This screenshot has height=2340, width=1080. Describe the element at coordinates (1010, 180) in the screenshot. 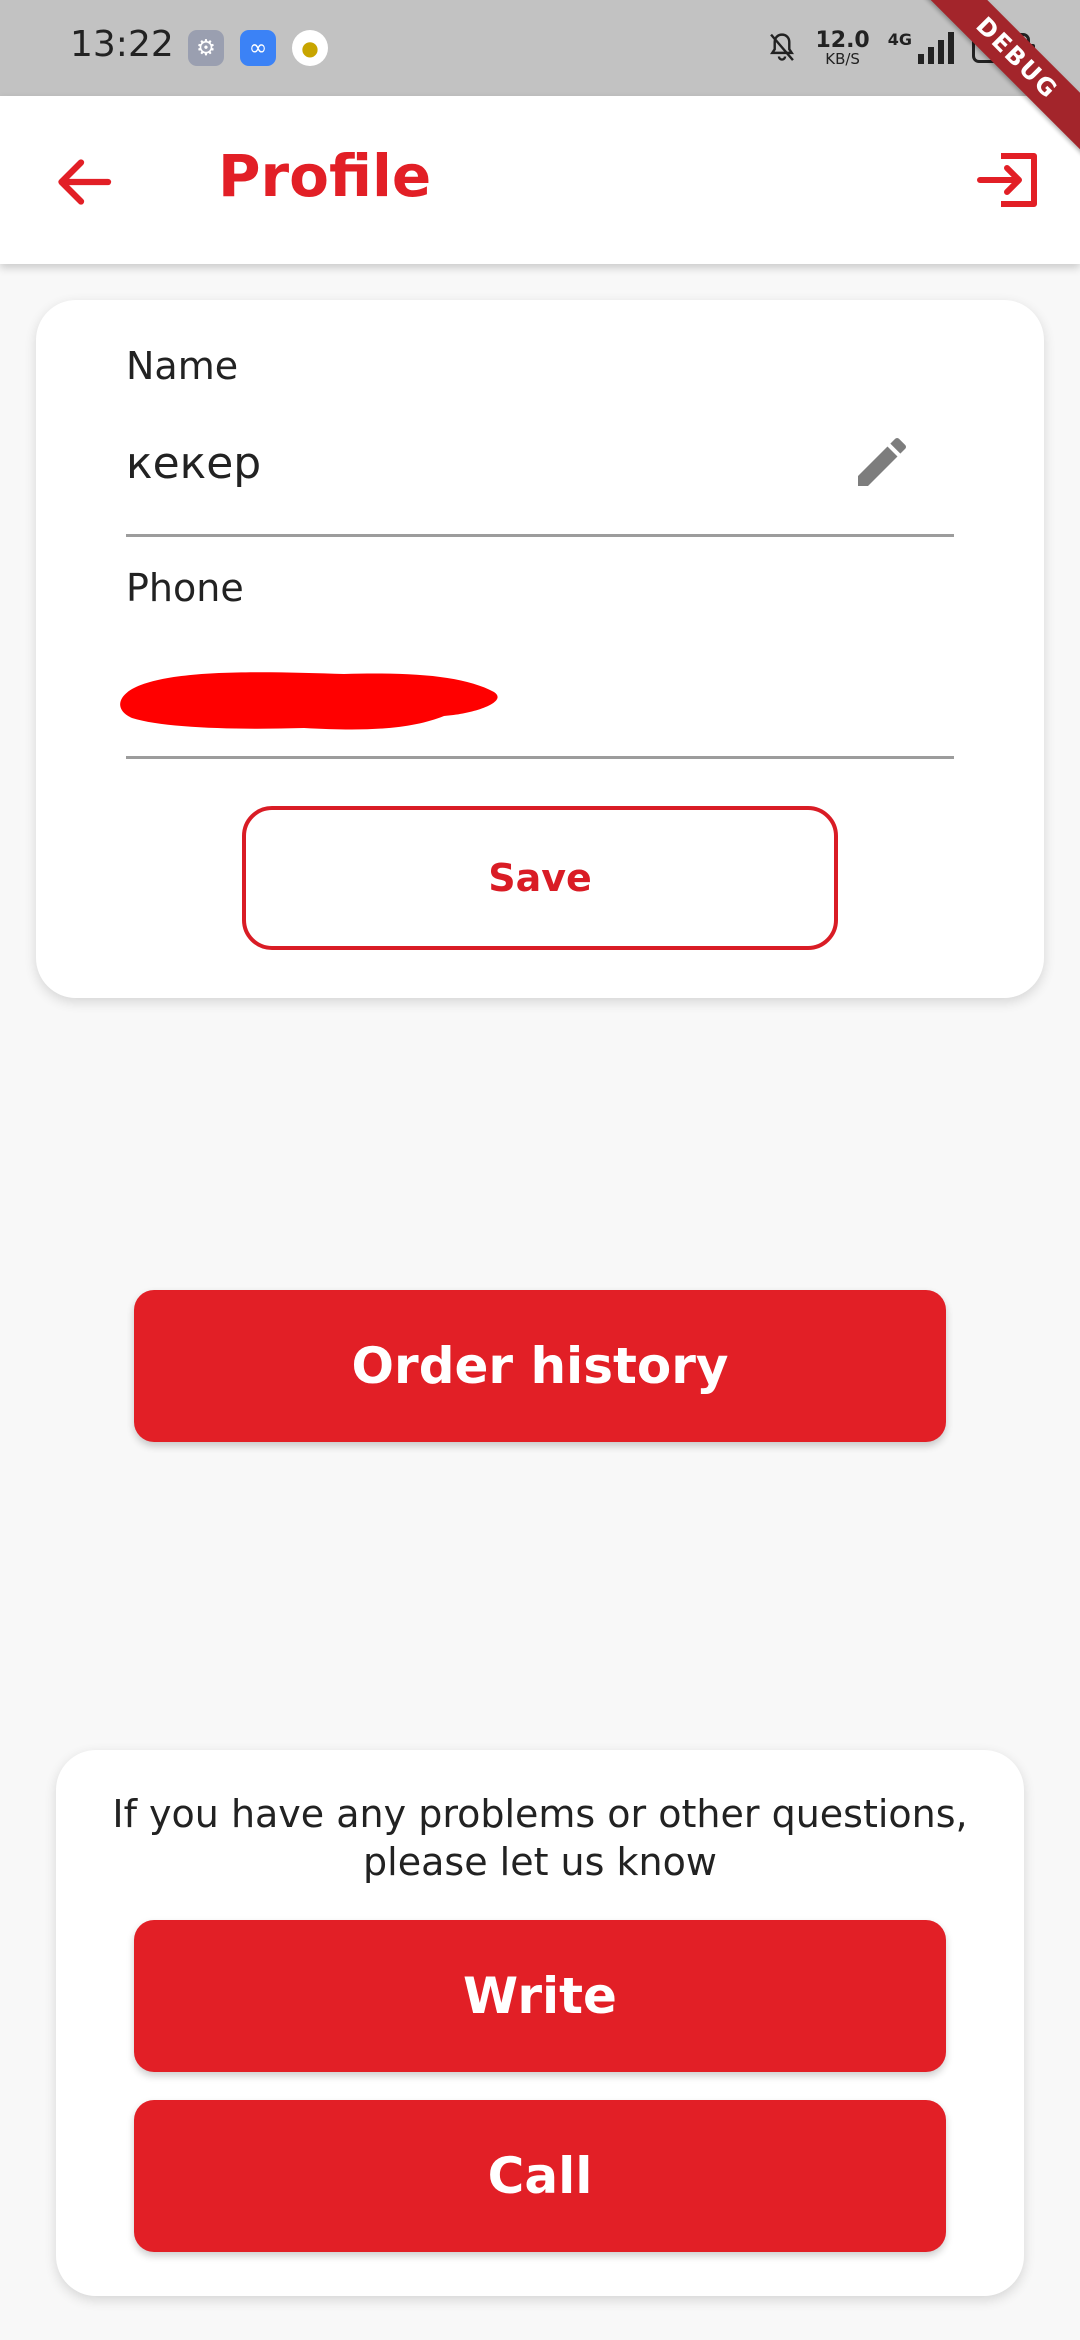

I see `logout-icon` at that location.